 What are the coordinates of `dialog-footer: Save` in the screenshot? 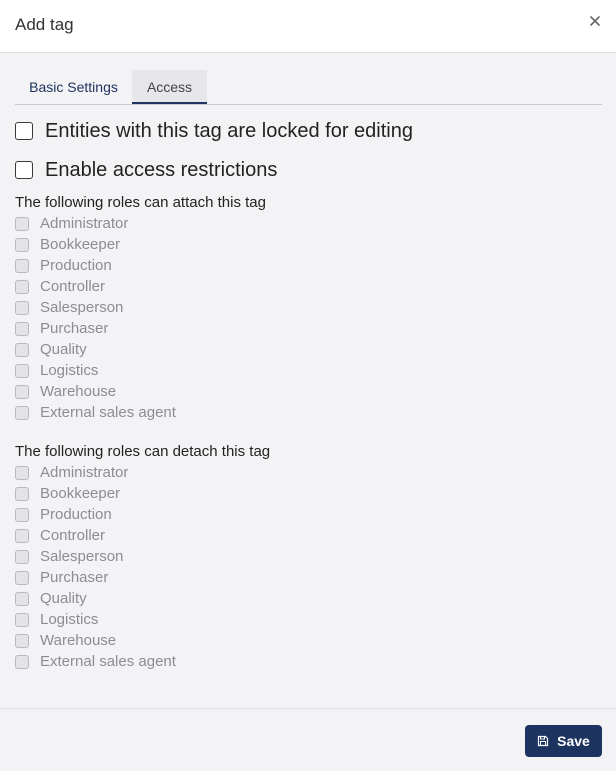 It's located at (308, 739).